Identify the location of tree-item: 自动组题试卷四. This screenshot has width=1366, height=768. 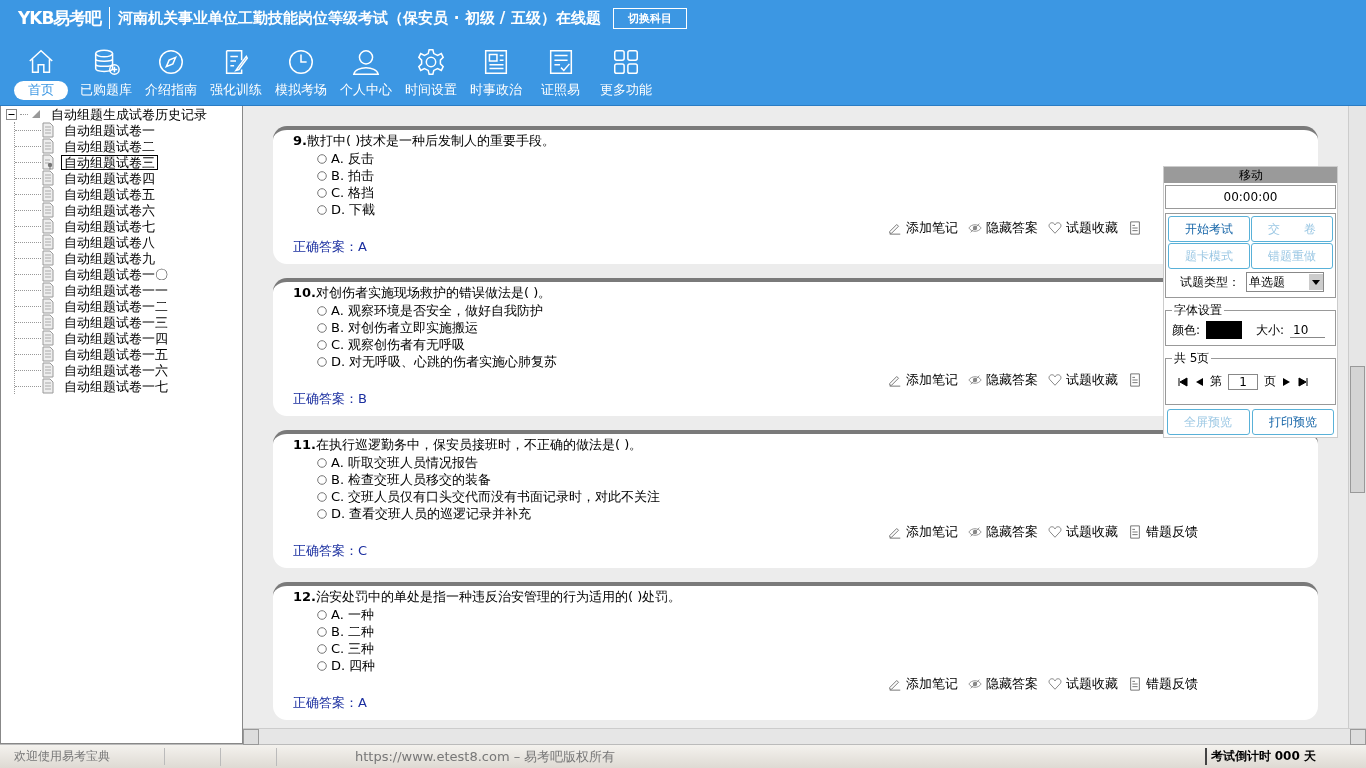
(109, 178).